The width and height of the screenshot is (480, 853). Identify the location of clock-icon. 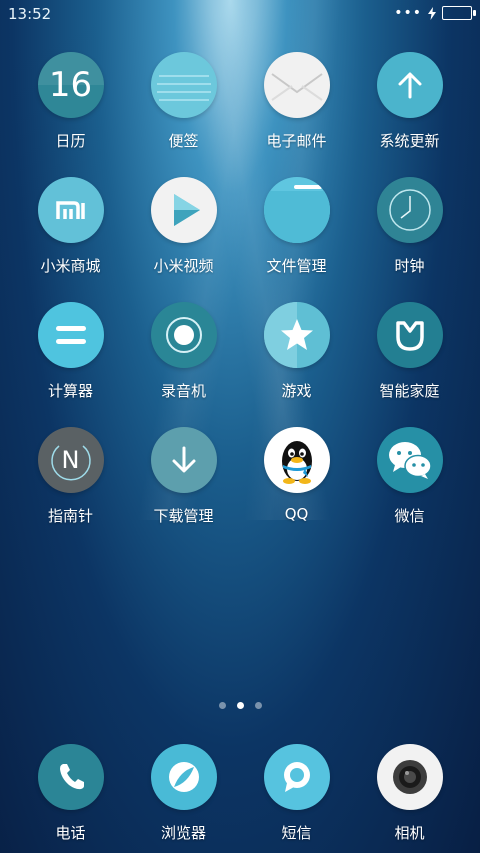
(409, 210).